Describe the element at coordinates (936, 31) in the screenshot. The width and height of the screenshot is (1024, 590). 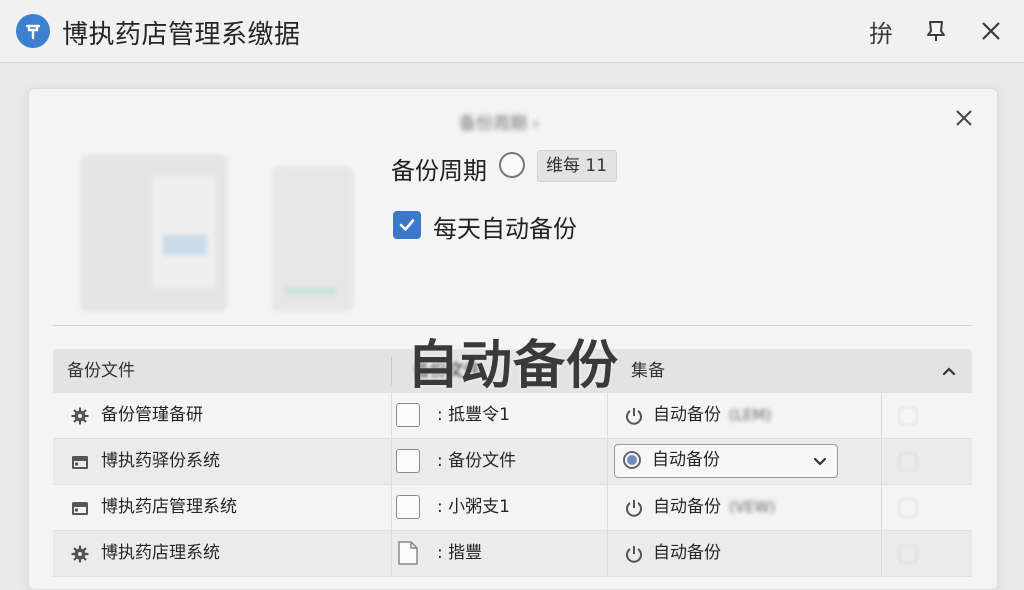
I see `pin-icon` at that location.